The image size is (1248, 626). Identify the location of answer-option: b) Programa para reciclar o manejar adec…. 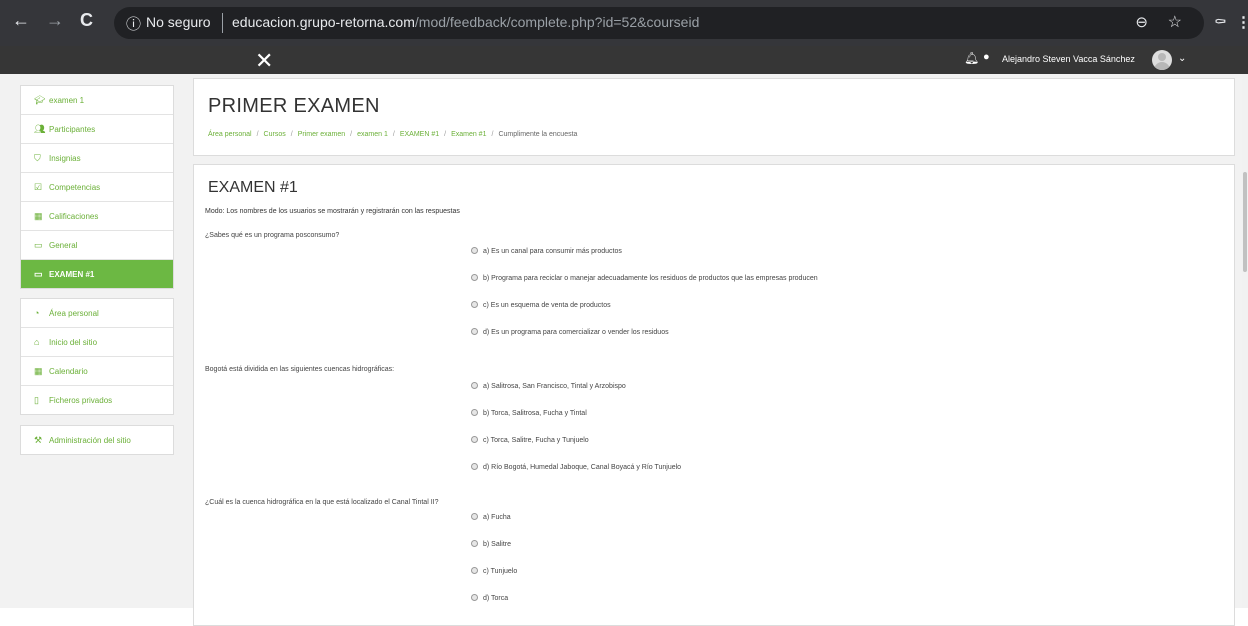
(644, 278).